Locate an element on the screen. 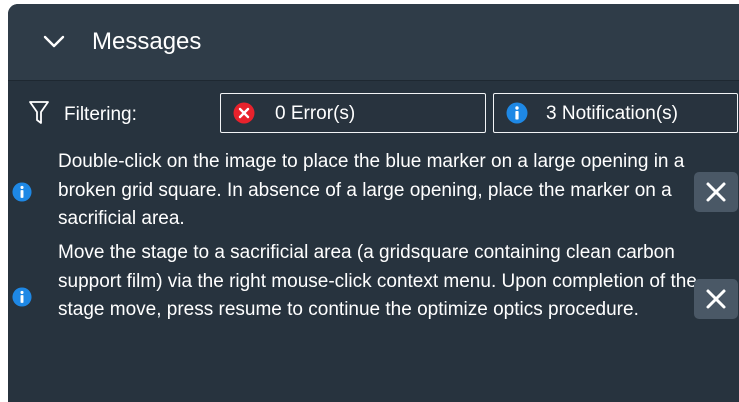  filter-bar: Filtering: 0 Error(s) 3 Notification(s) is located at coordinates (373, 114).